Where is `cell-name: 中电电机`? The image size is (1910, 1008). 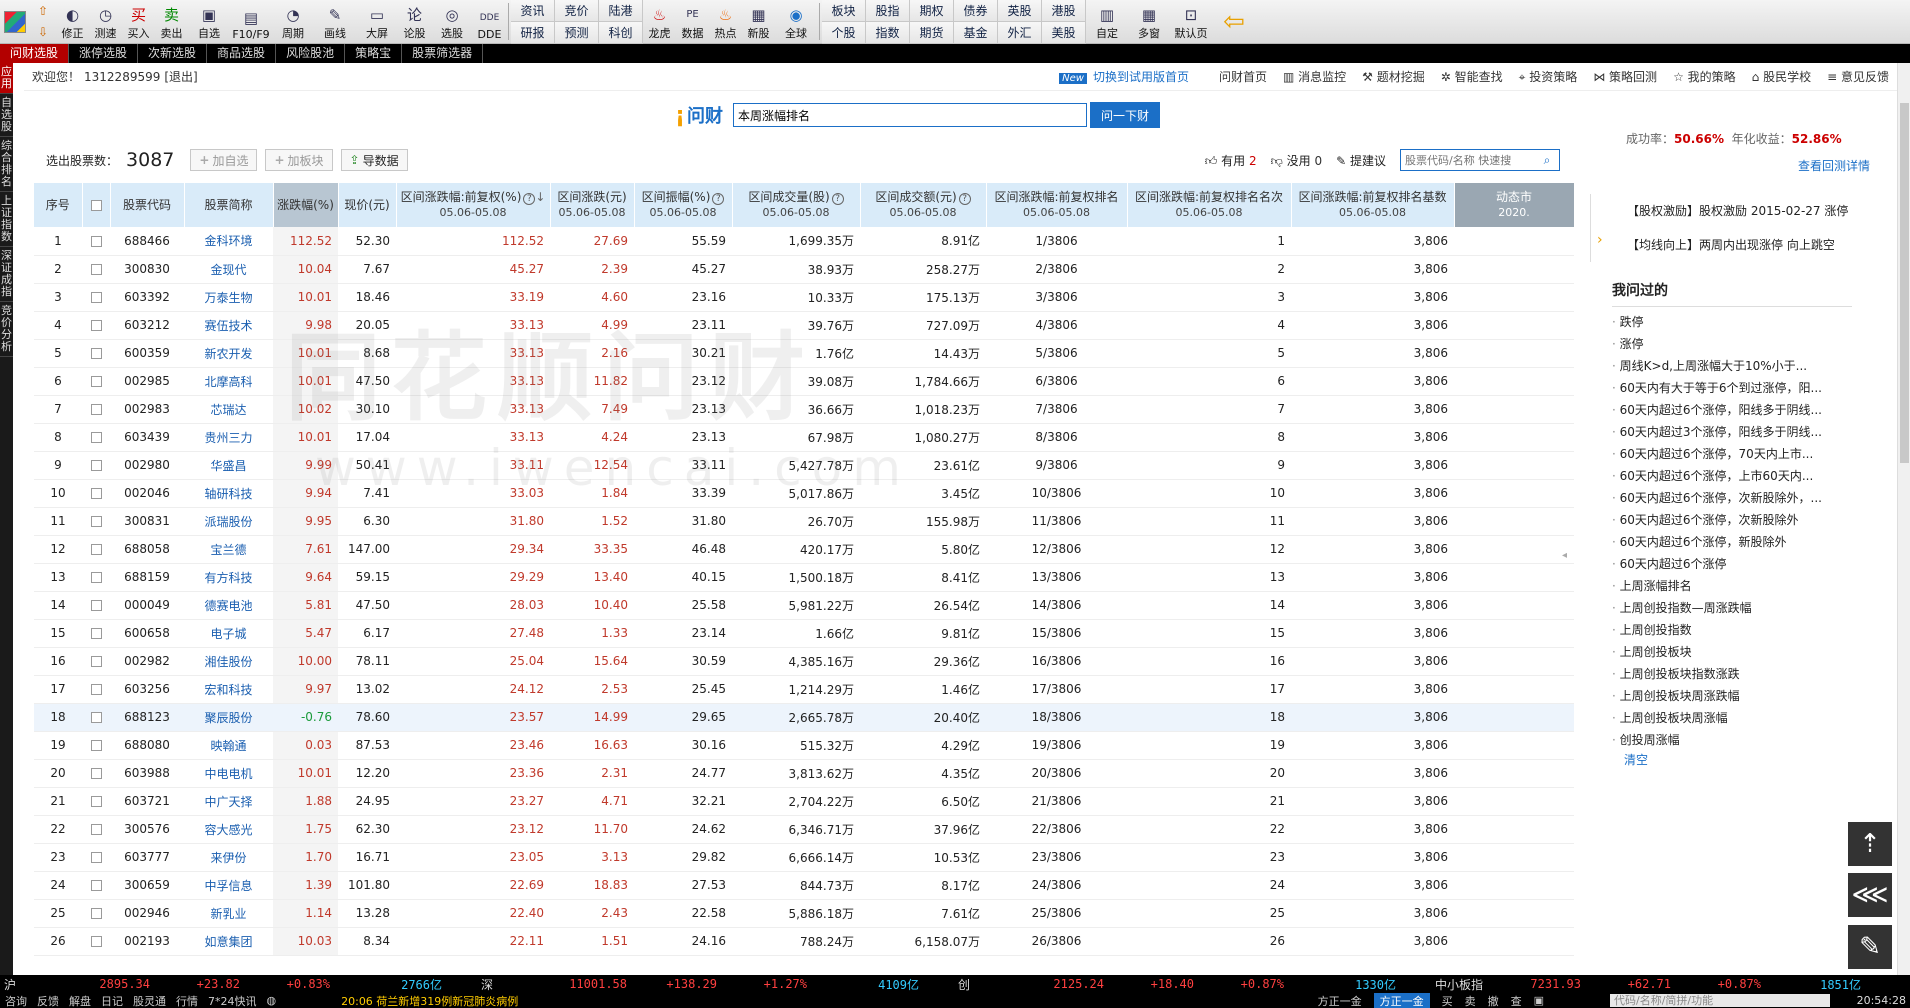 cell-name: 中电电机 is located at coordinates (228, 773).